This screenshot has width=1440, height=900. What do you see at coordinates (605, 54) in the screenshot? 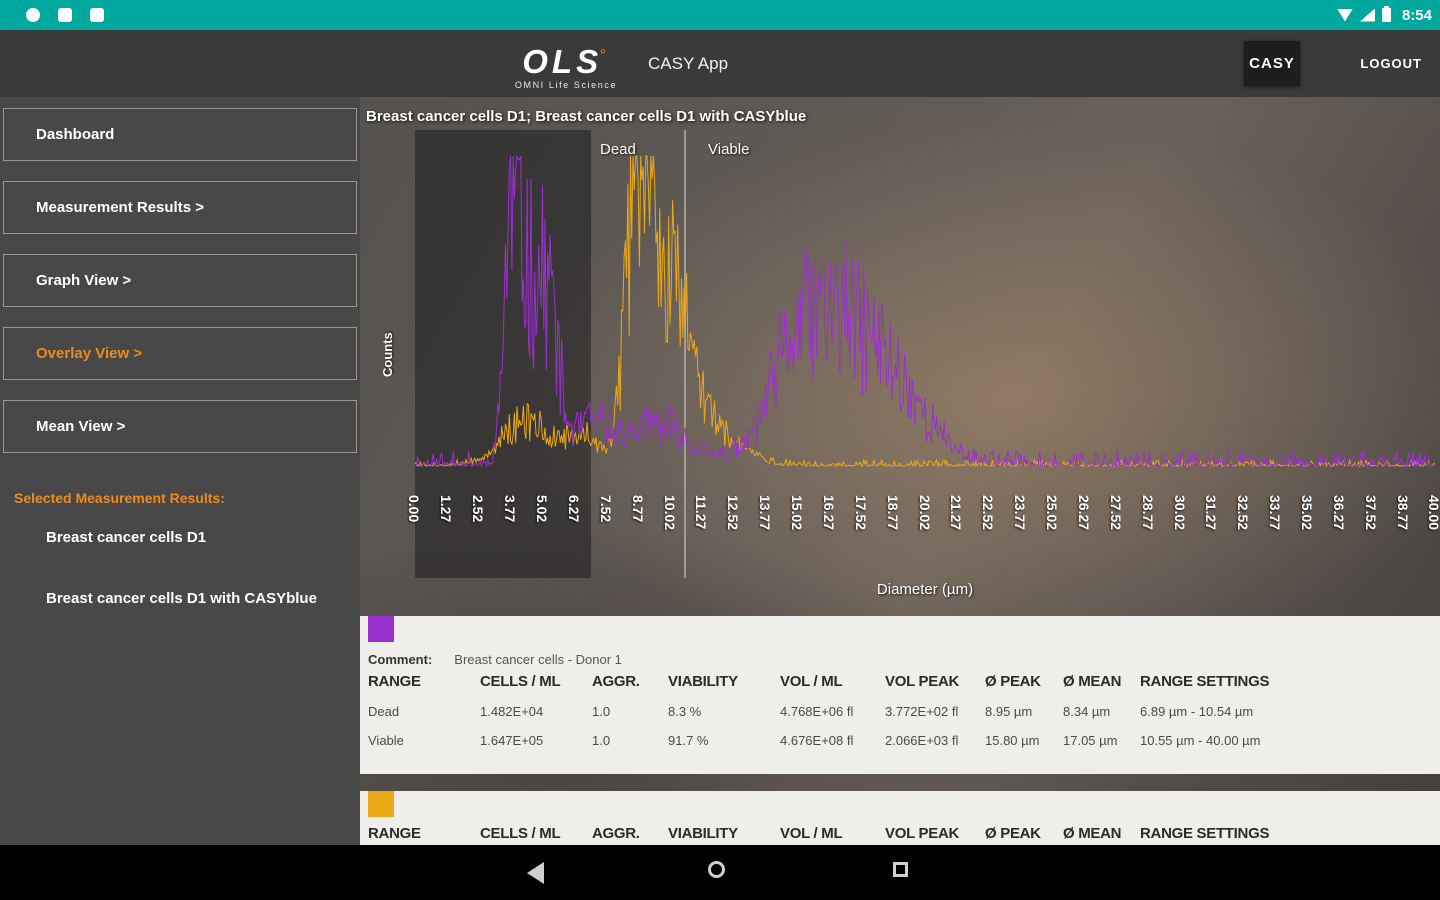
I see `logo-registered-mark: °` at bounding box center [605, 54].